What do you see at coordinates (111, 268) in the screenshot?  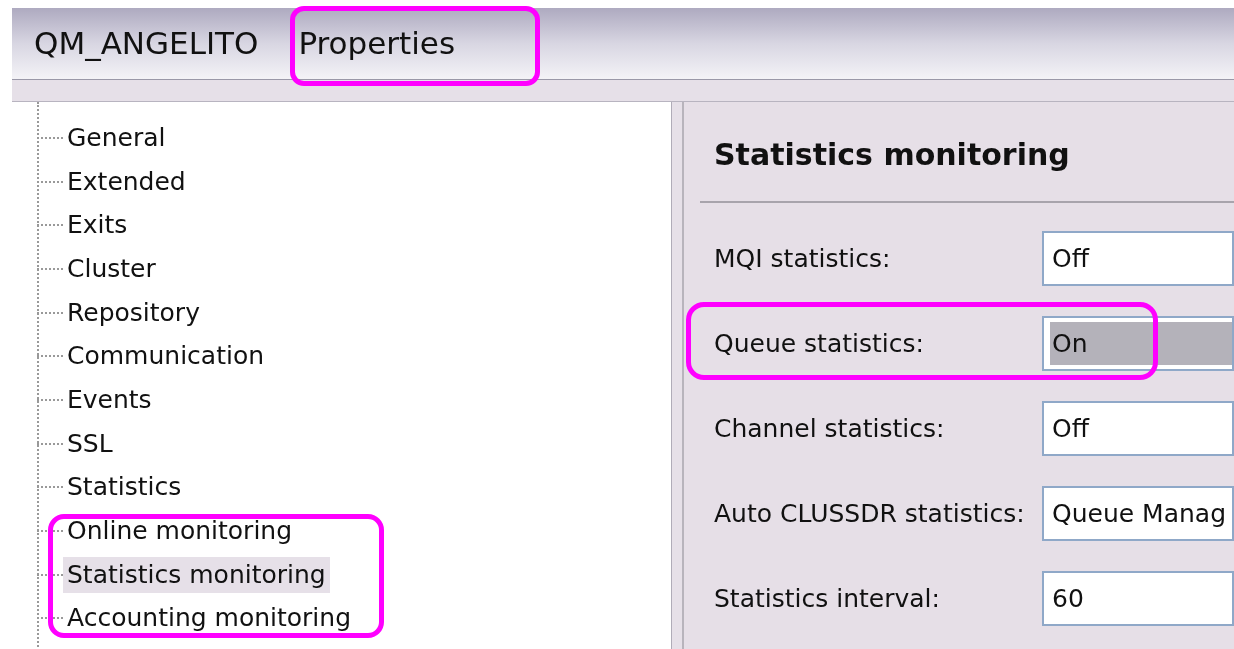 I see `tree-item: Cluster` at bounding box center [111, 268].